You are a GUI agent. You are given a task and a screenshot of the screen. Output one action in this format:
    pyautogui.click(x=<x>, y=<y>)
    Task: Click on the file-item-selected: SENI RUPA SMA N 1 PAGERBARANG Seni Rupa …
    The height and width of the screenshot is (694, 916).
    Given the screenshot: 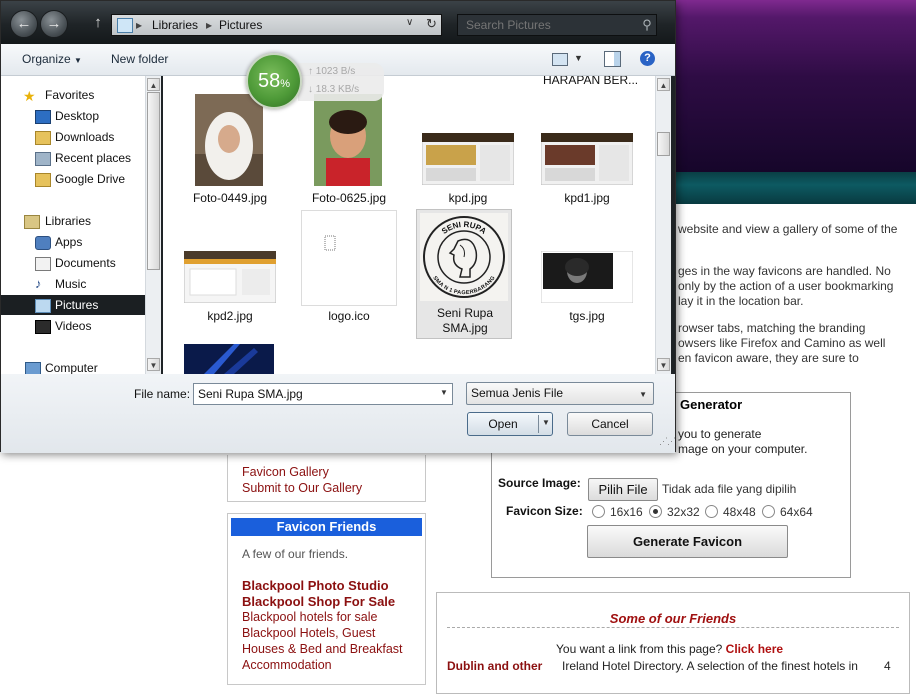 What is the action you would take?
    pyautogui.click(x=464, y=274)
    